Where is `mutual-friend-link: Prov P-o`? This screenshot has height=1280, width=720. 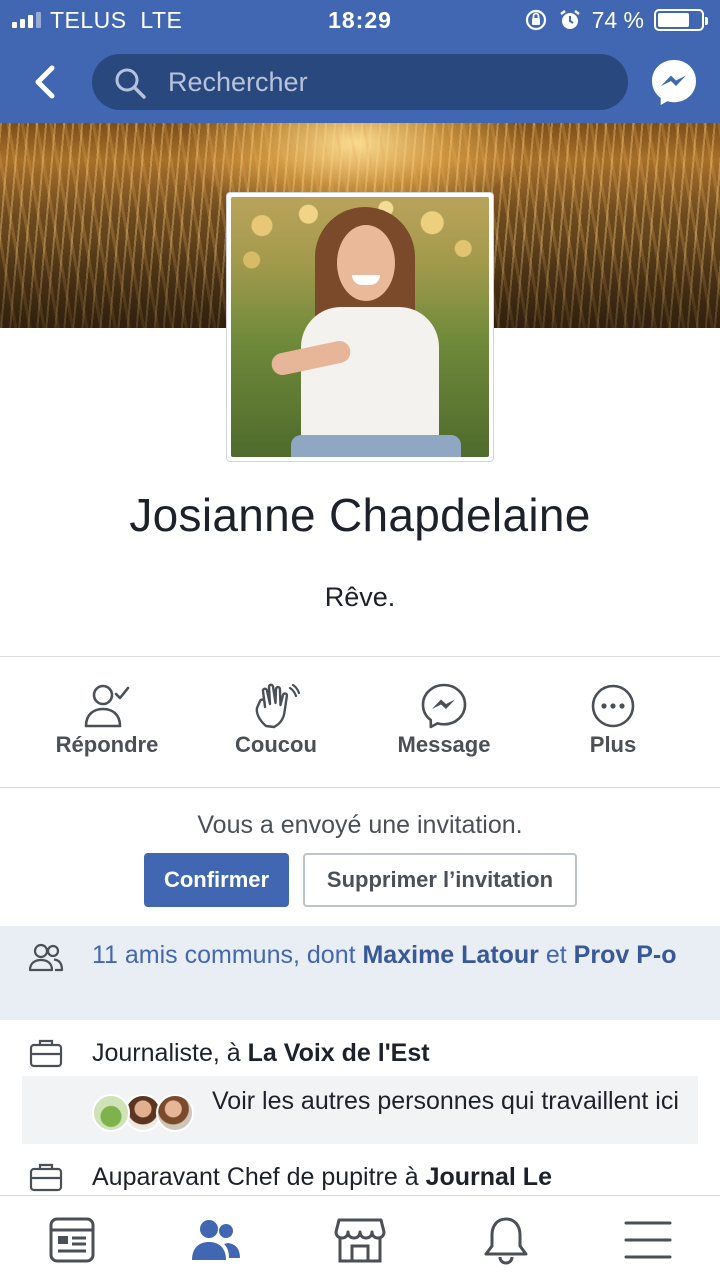
mutual-friend-link: Prov P-o is located at coordinates (625, 955).